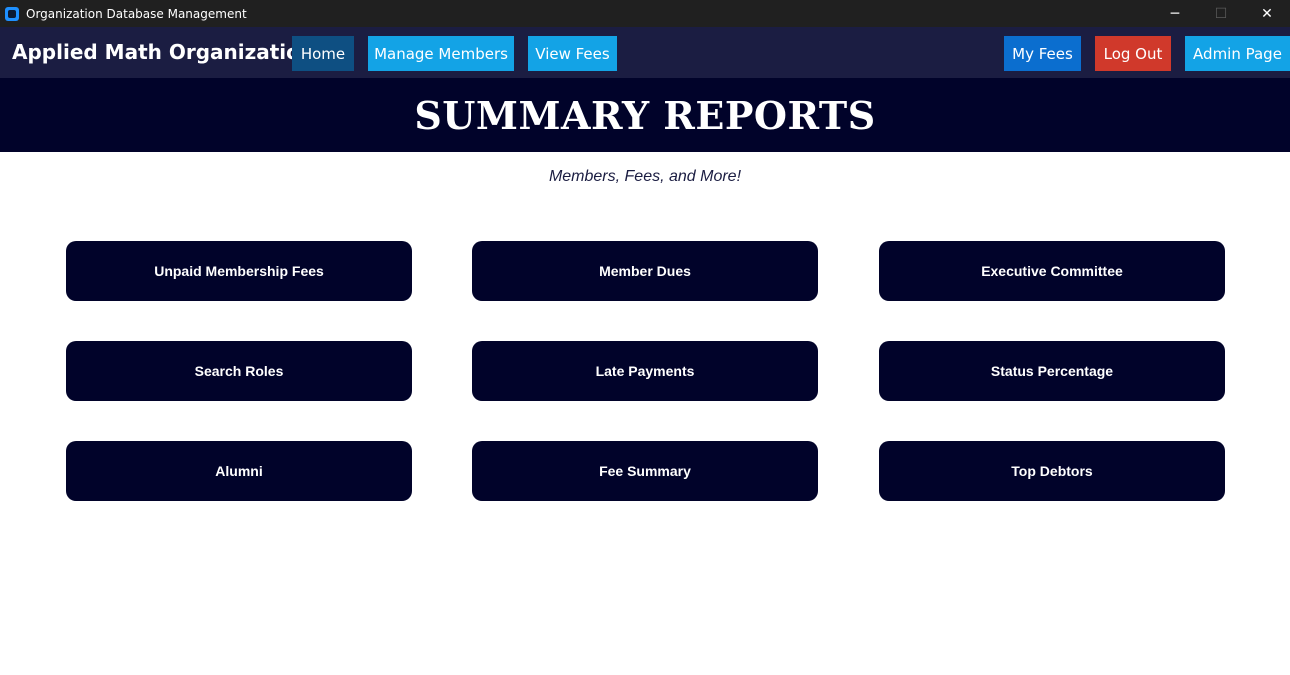 Image resolution: width=1290 pixels, height=675 pixels. What do you see at coordinates (645, 371) in the screenshot?
I see `late-payments-button: Late Payments` at bounding box center [645, 371].